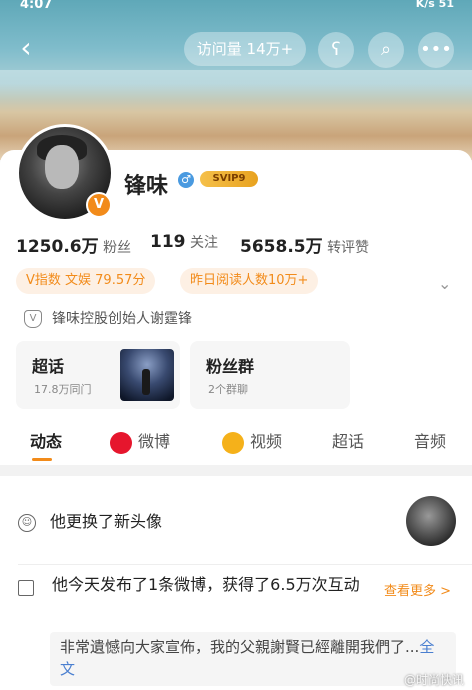  I want to click on tab-video: 视频, so click(252, 441).